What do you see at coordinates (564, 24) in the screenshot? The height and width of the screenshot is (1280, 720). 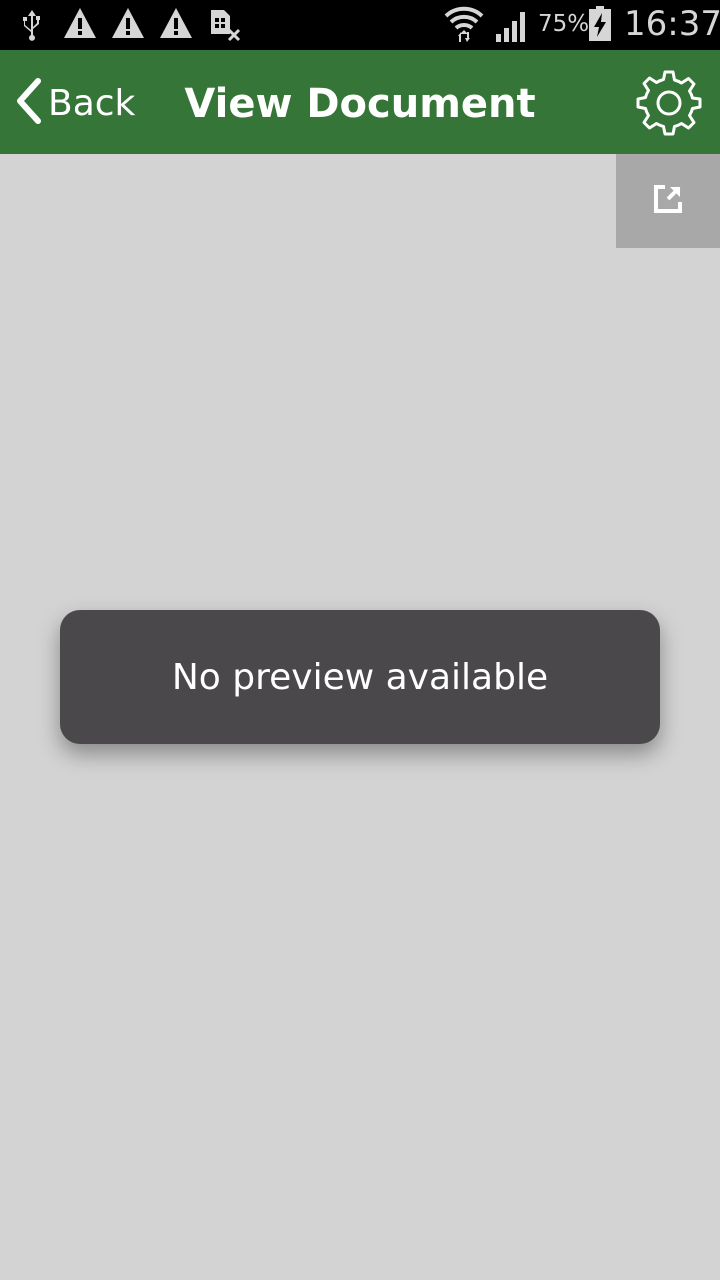 I see `battery-percent: 75%` at bounding box center [564, 24].